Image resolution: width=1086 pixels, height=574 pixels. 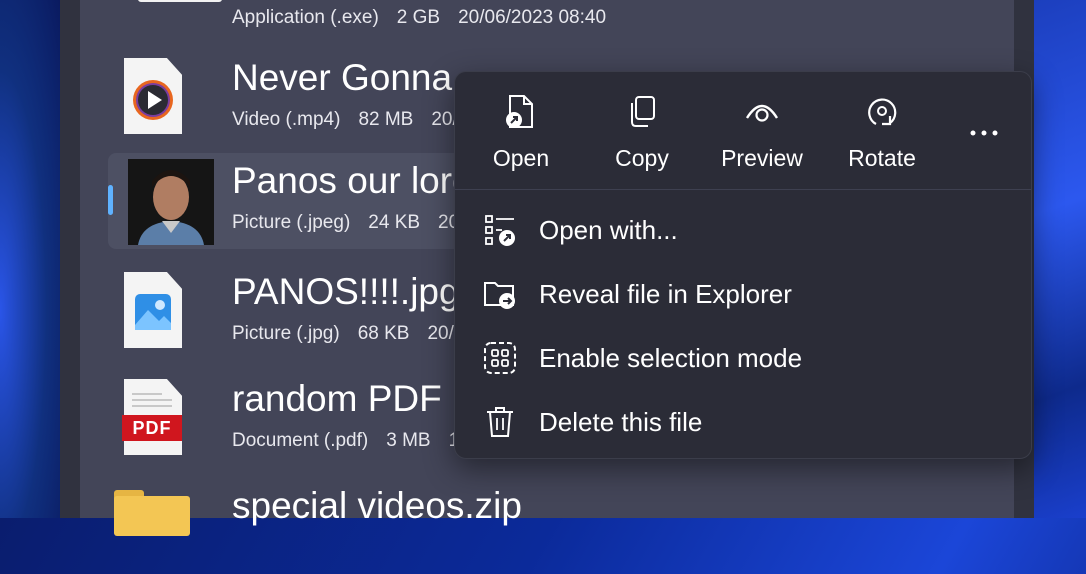 What do you see at coordinates (532, 17) in the screenshot?
I see `file-date: 20/06/2023 08:40` at bounding box center [532, 17].